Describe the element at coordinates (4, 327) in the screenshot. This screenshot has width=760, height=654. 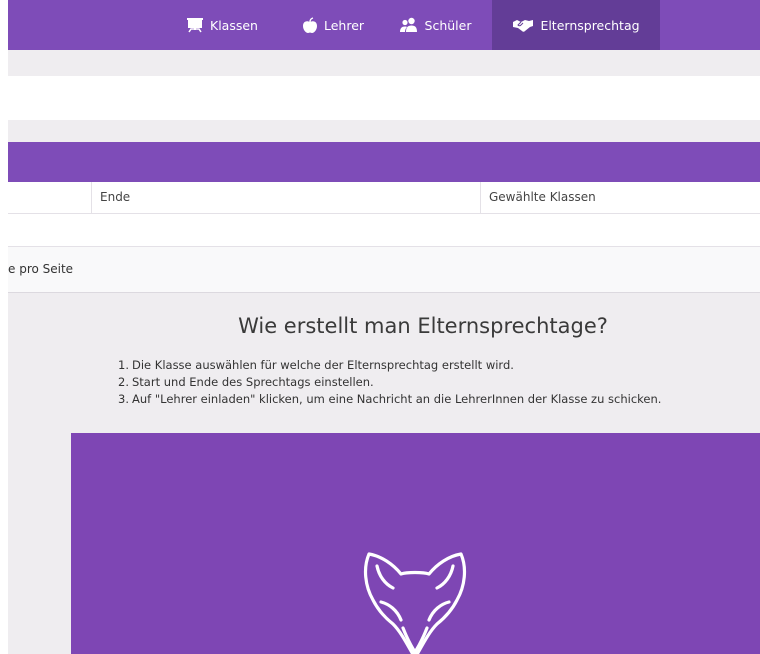
I see `left-edge-strip` at that location.